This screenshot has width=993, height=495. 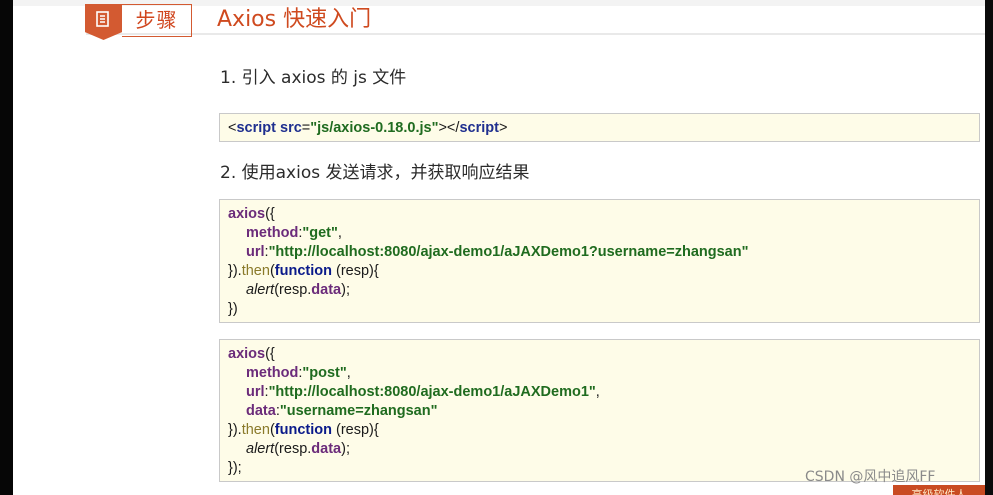 I want to click on code-line: method:"post",, so click(x=298, y=373).